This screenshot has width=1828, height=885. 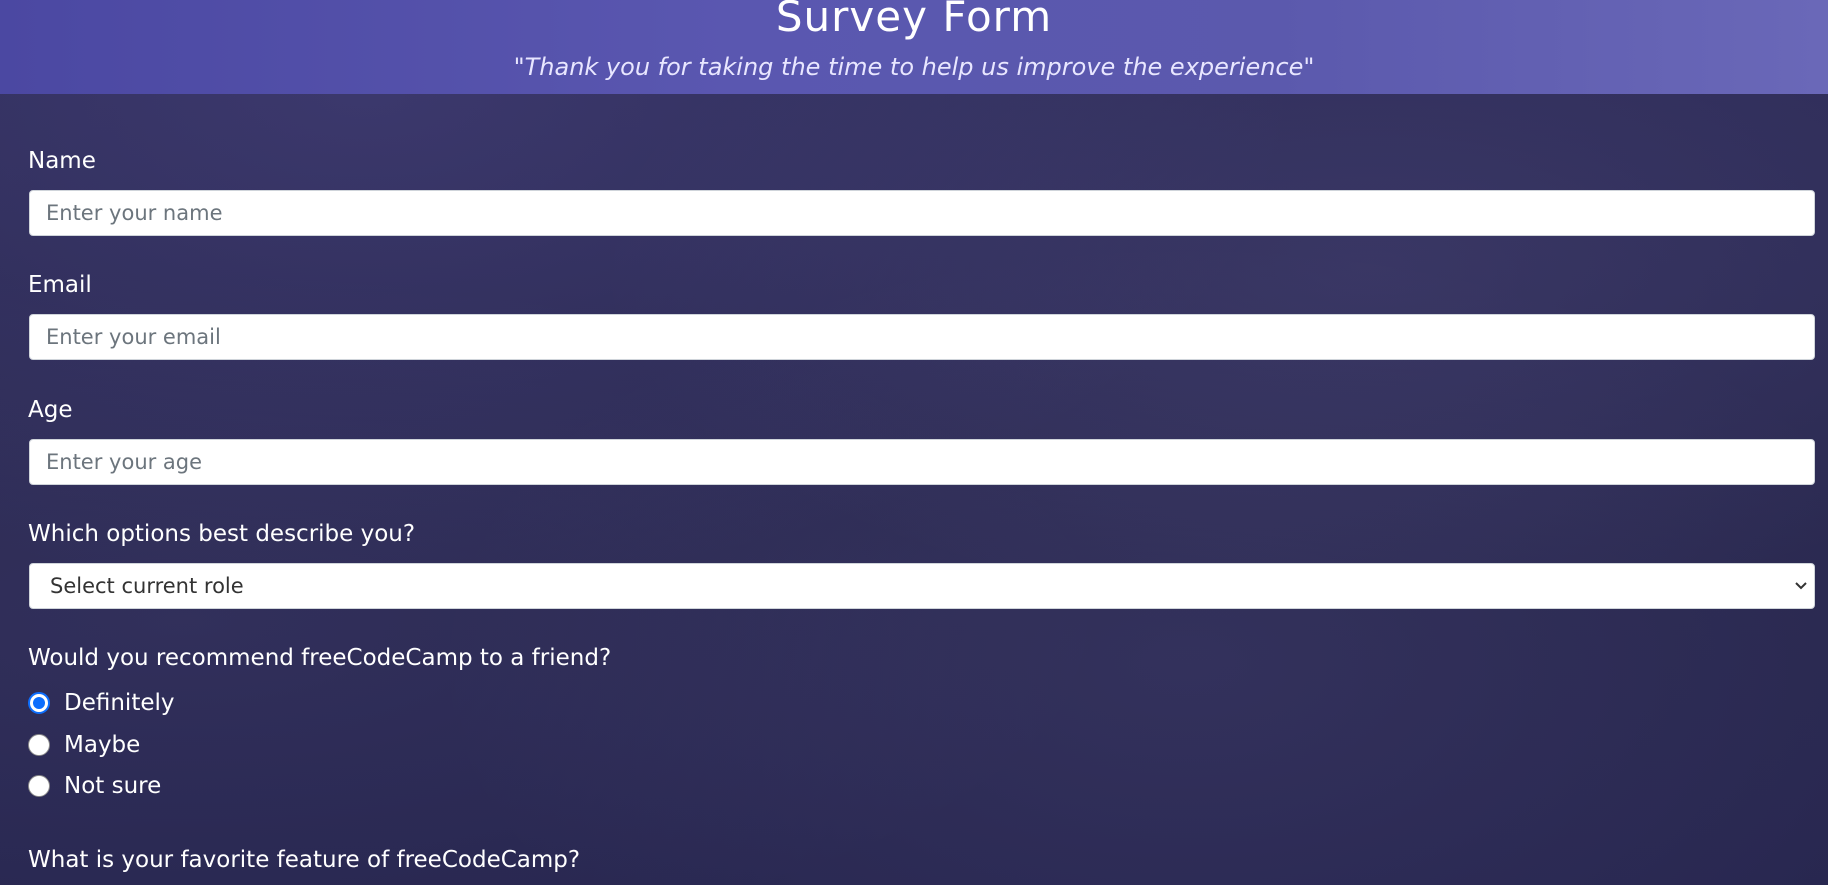 I want to click on name-label: Name, so click(x=62, y=161).